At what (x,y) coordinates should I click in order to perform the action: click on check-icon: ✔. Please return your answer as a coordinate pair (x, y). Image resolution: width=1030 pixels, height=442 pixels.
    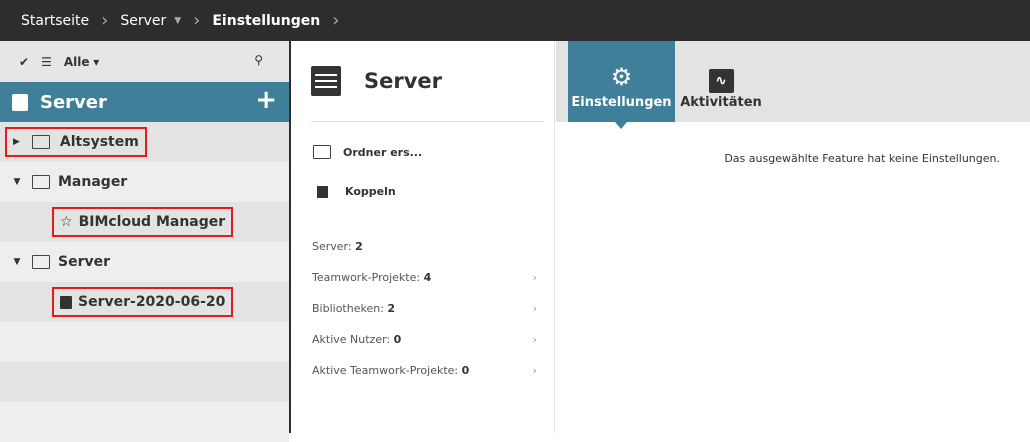
    Looking at the image, I should click on (24, 62).